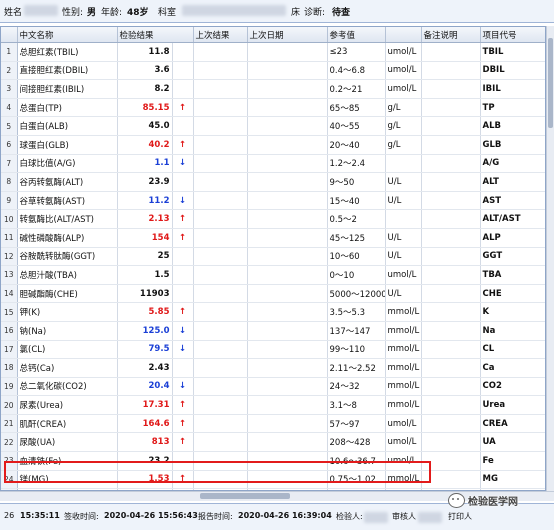 This screenshot has width=554, height=530. I want to click on test-name: 尿素(Urea), so click(67, 405).